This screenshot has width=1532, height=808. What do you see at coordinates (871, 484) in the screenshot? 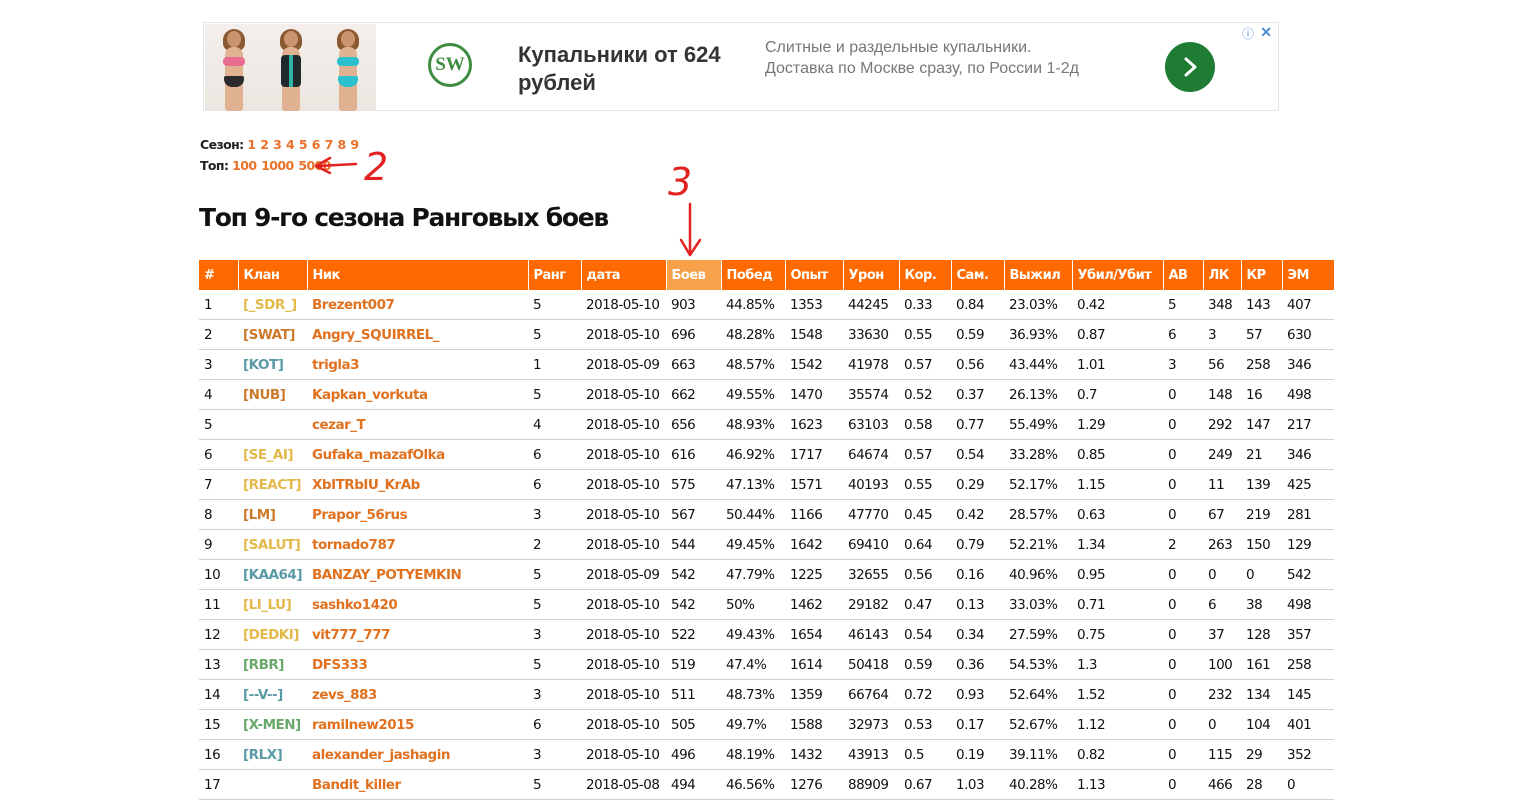
I see `cell-damage: 40193` at bounding box center [871, 484].